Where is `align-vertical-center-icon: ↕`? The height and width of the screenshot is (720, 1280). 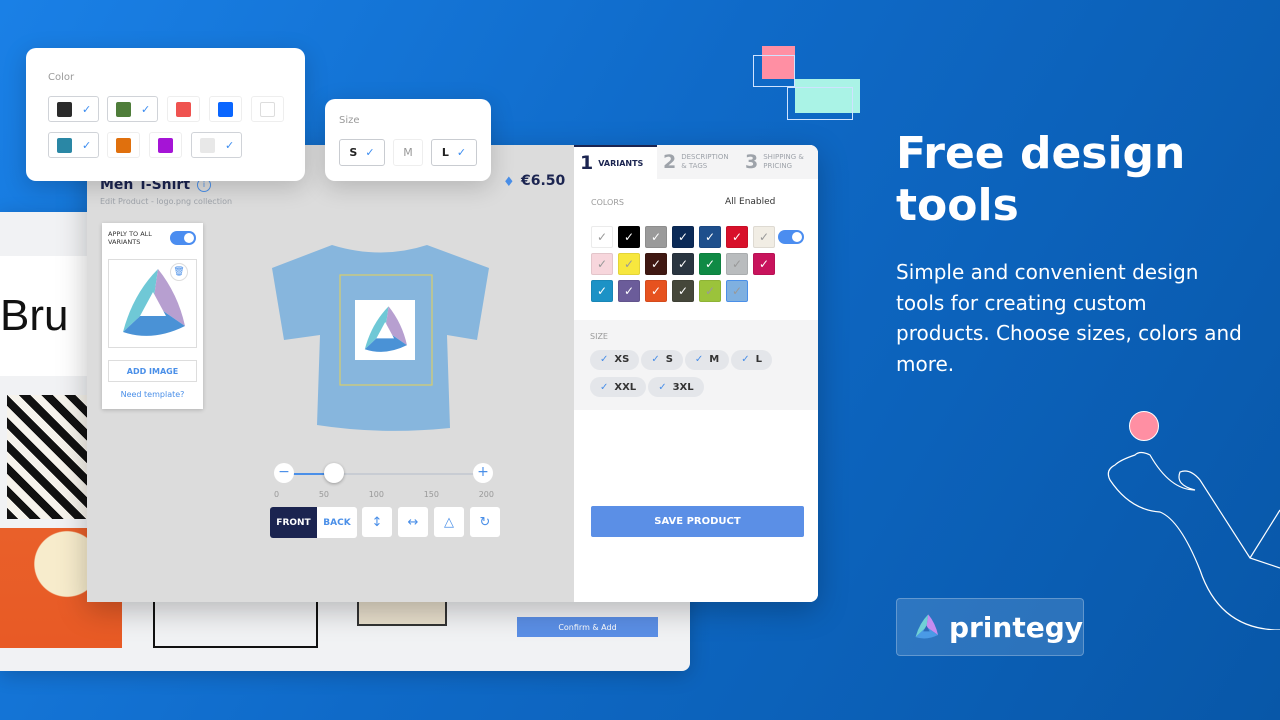
align-vertical-center-icon: ↕ is located at coordinates (377, 522).